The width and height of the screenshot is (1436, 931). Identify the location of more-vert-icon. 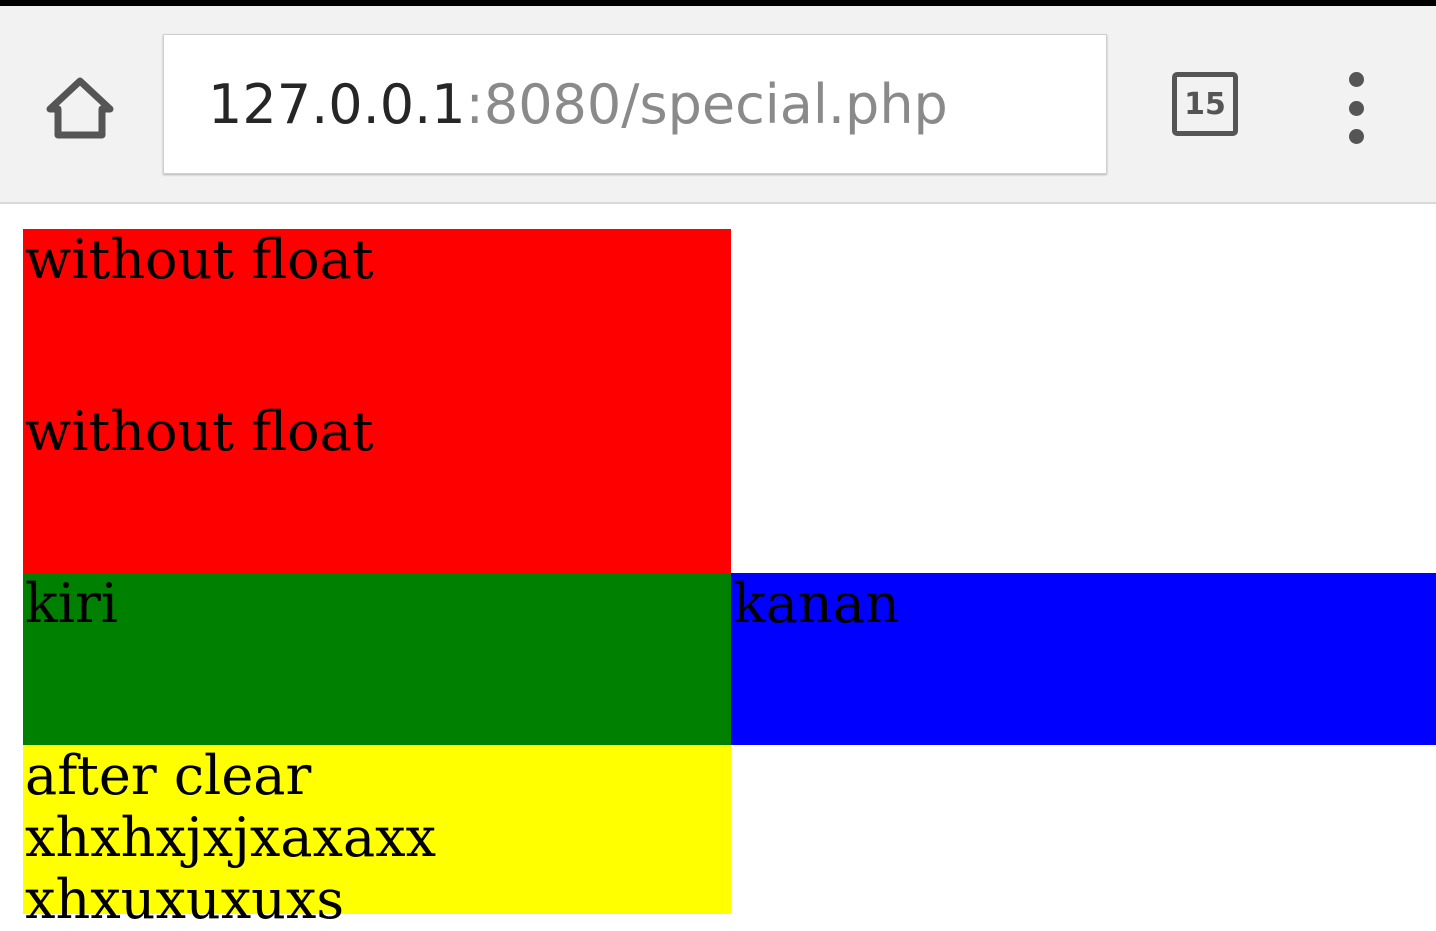
(1356, 108).